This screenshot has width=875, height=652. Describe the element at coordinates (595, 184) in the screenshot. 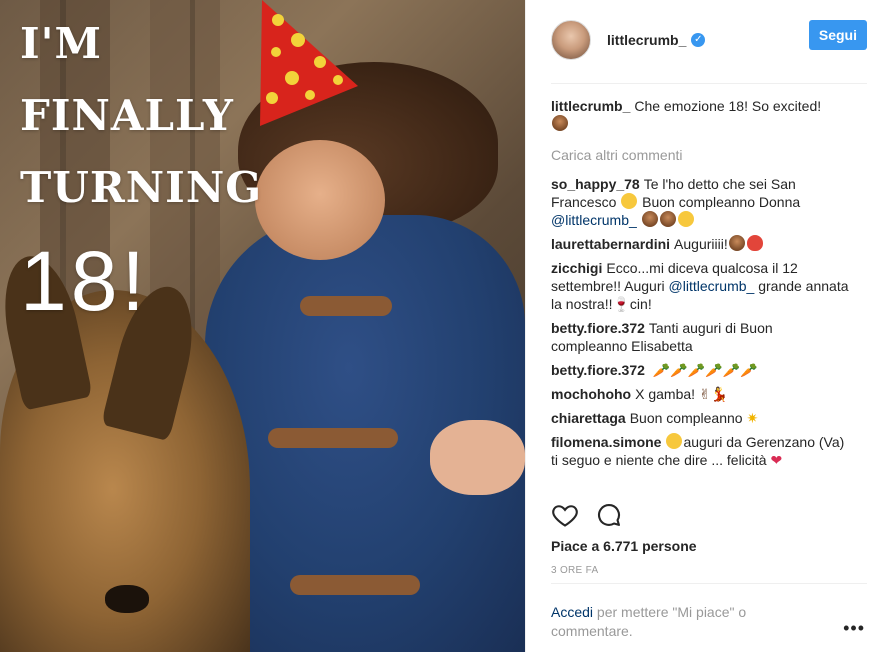

I see `comment-author: so_happy_78` at that location.